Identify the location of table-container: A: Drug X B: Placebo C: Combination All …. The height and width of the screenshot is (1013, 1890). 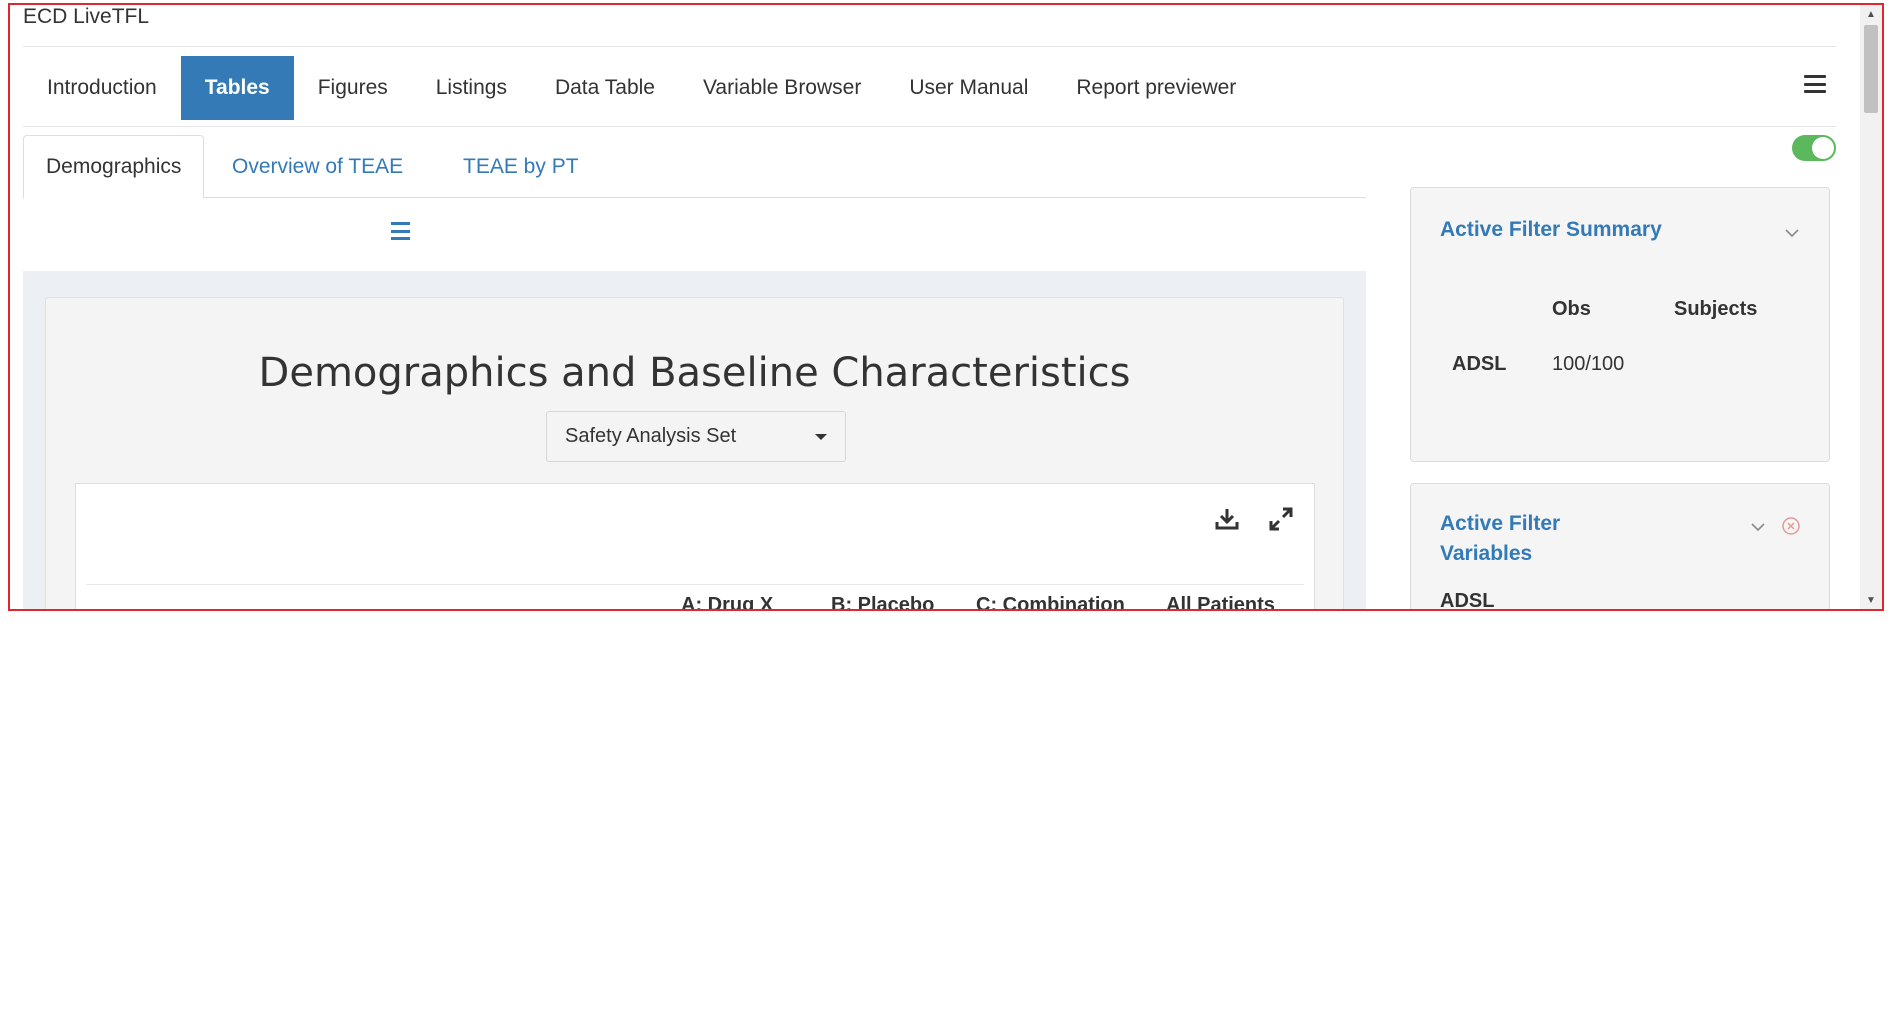
(695, 546).